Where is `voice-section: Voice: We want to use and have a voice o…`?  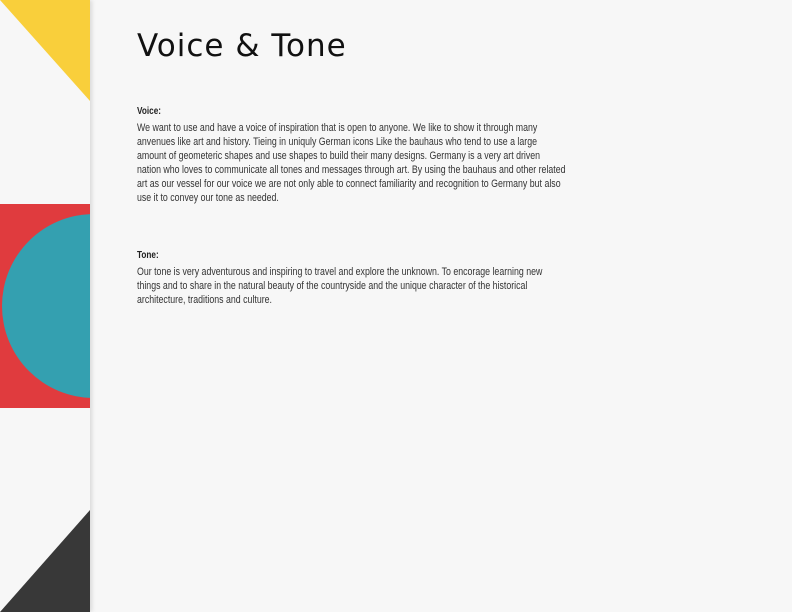 voice-section: Voice: We want to use and have a voice o… is located at coordinates (357, 155).